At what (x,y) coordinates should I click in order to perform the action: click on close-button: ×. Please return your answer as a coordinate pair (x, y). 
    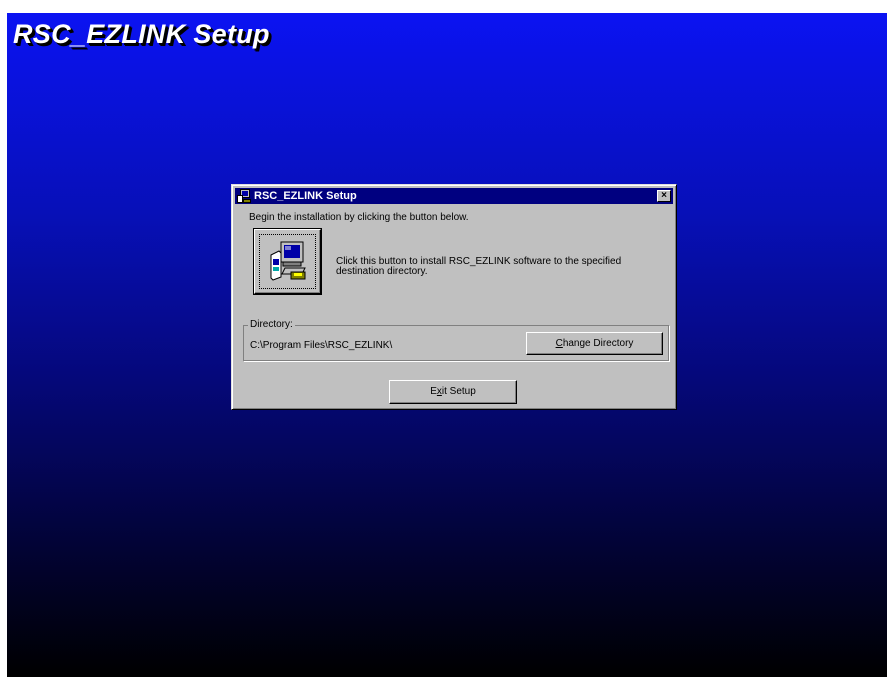
    Looking at the image, I should click on (664, 196).